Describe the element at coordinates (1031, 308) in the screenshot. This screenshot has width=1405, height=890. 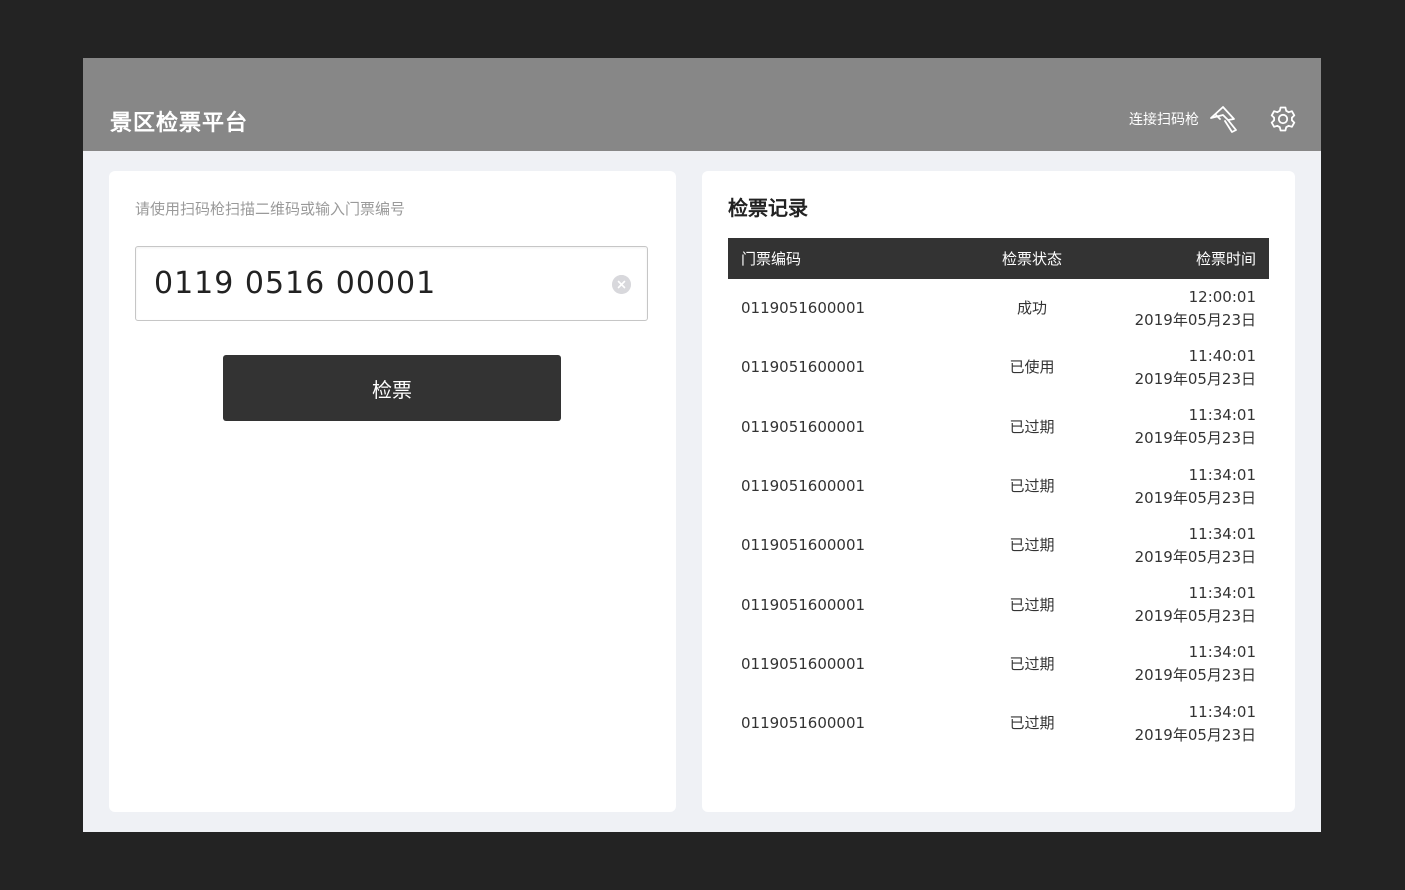
I see `check-status-cell: 成功` at that location.